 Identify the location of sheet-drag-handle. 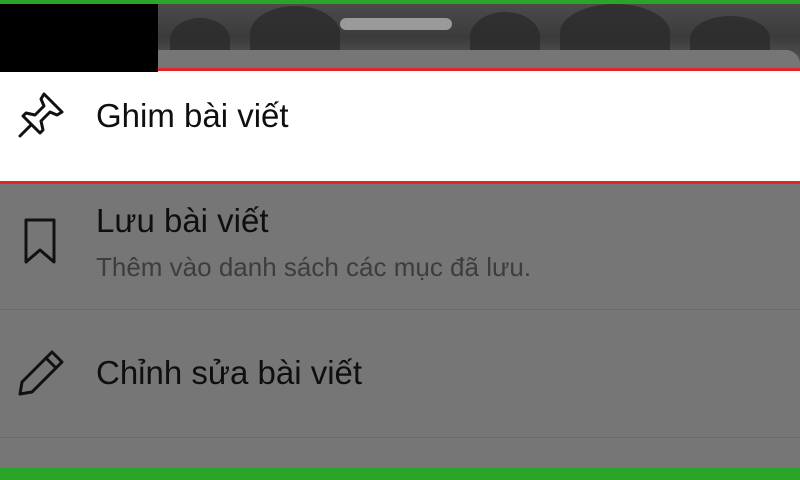
(396, 24).